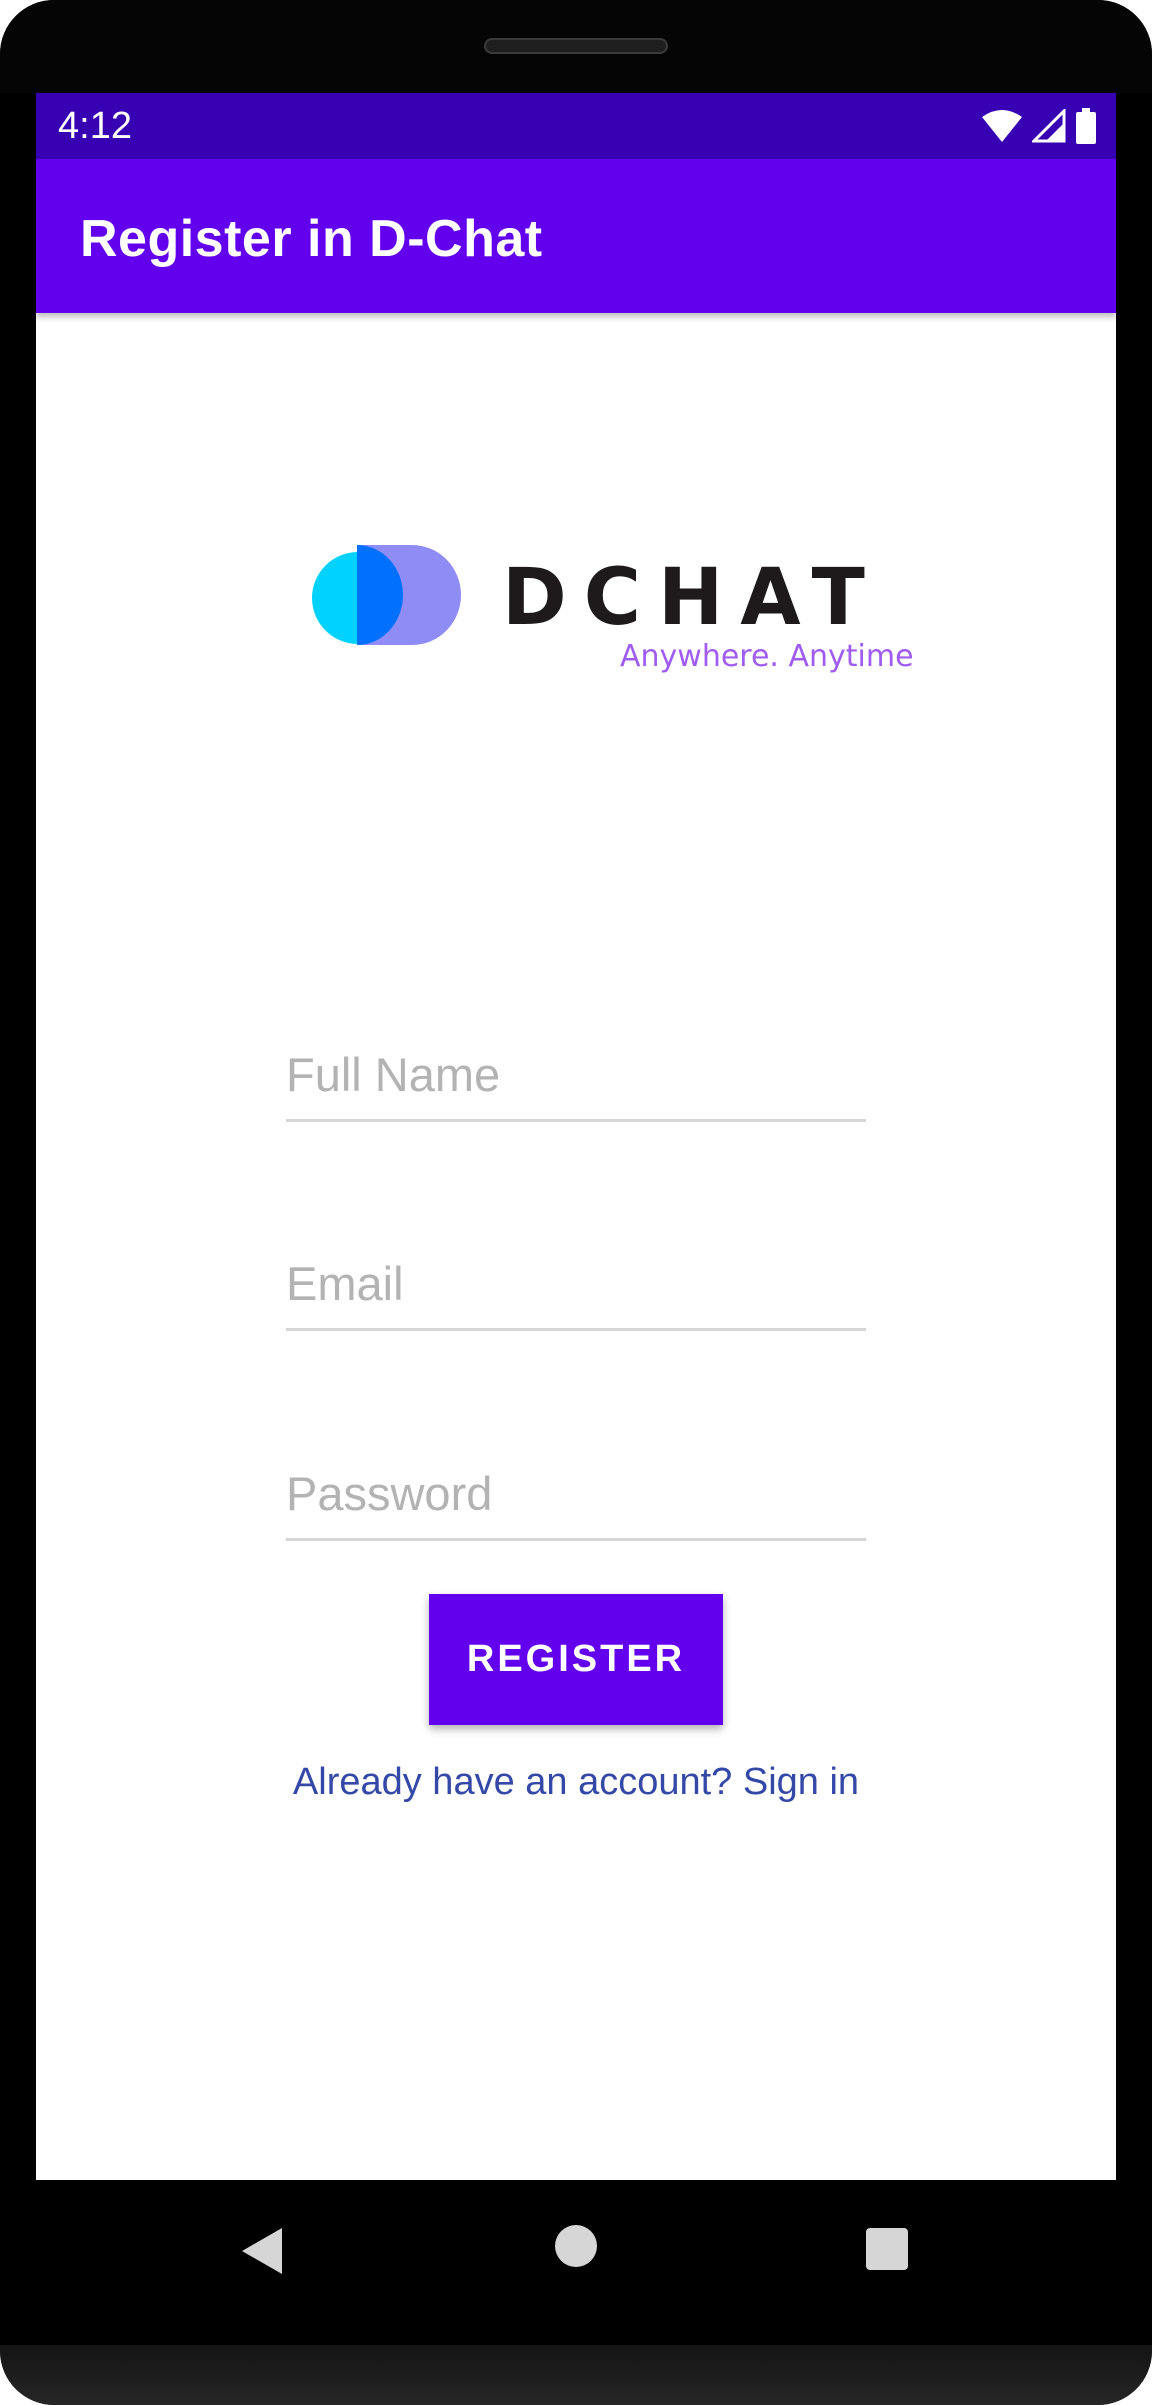  Describe the element at coordinates (692, 598) in the screenshot. I see `logo-wordmark: DCHAT` at that location.